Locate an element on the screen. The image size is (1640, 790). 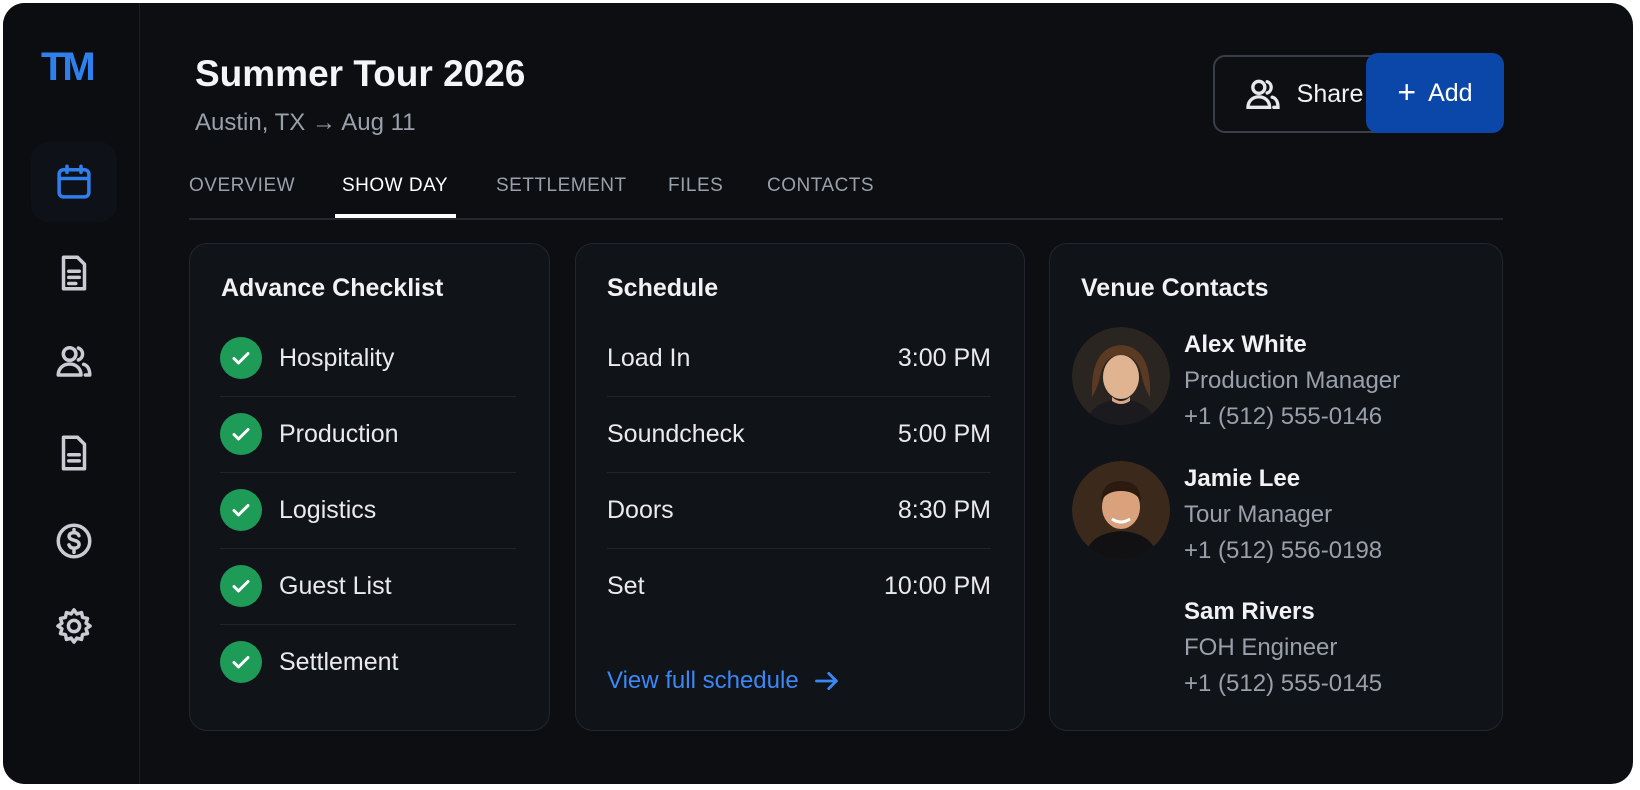
add-button: + Add is located at coordinates (1435, 93).